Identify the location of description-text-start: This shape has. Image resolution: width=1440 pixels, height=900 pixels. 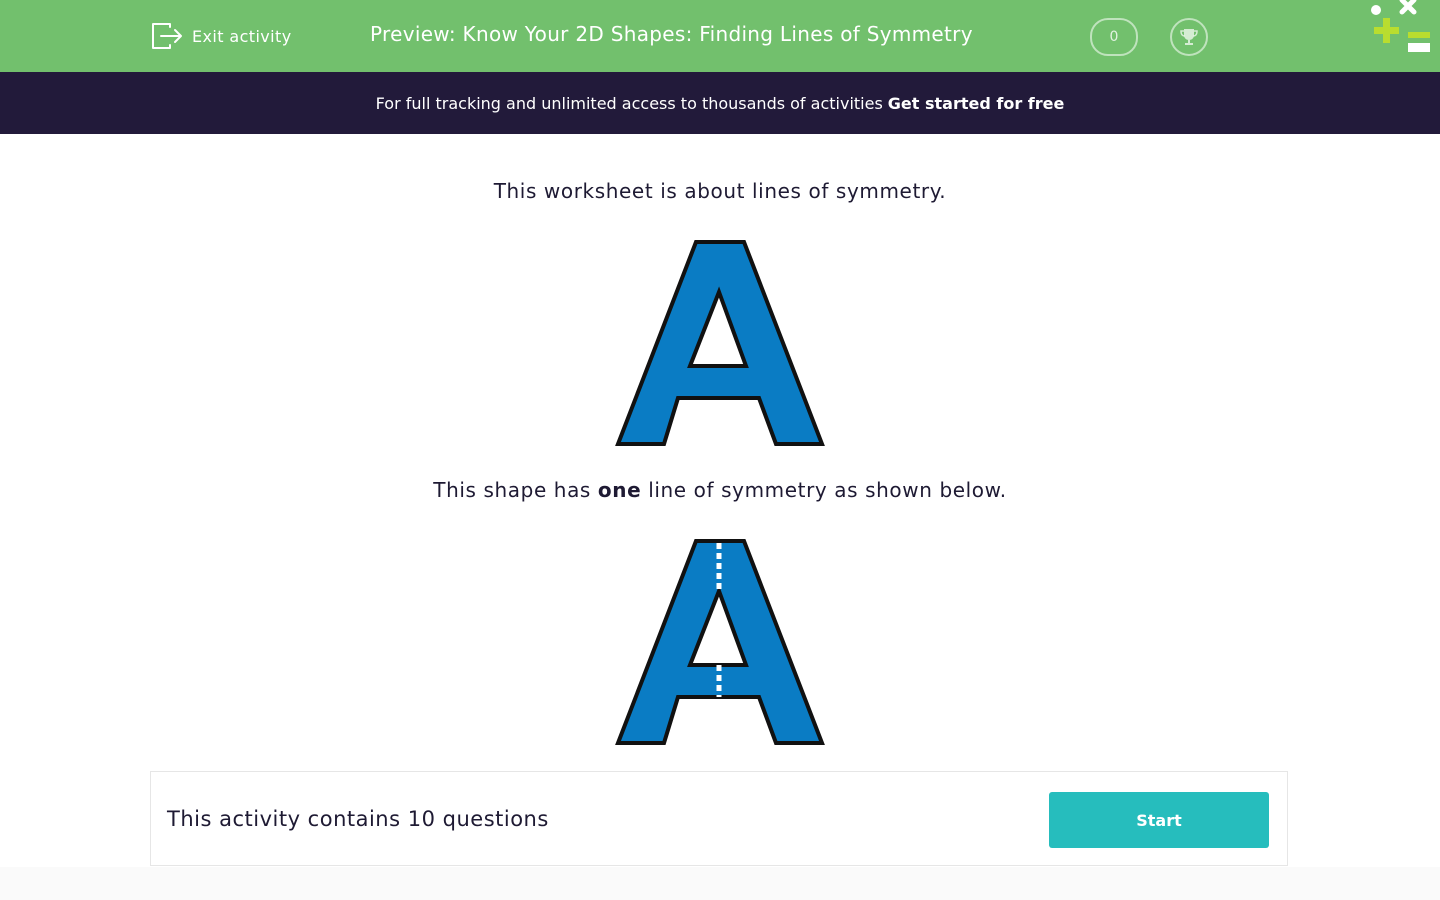
(515, 490).